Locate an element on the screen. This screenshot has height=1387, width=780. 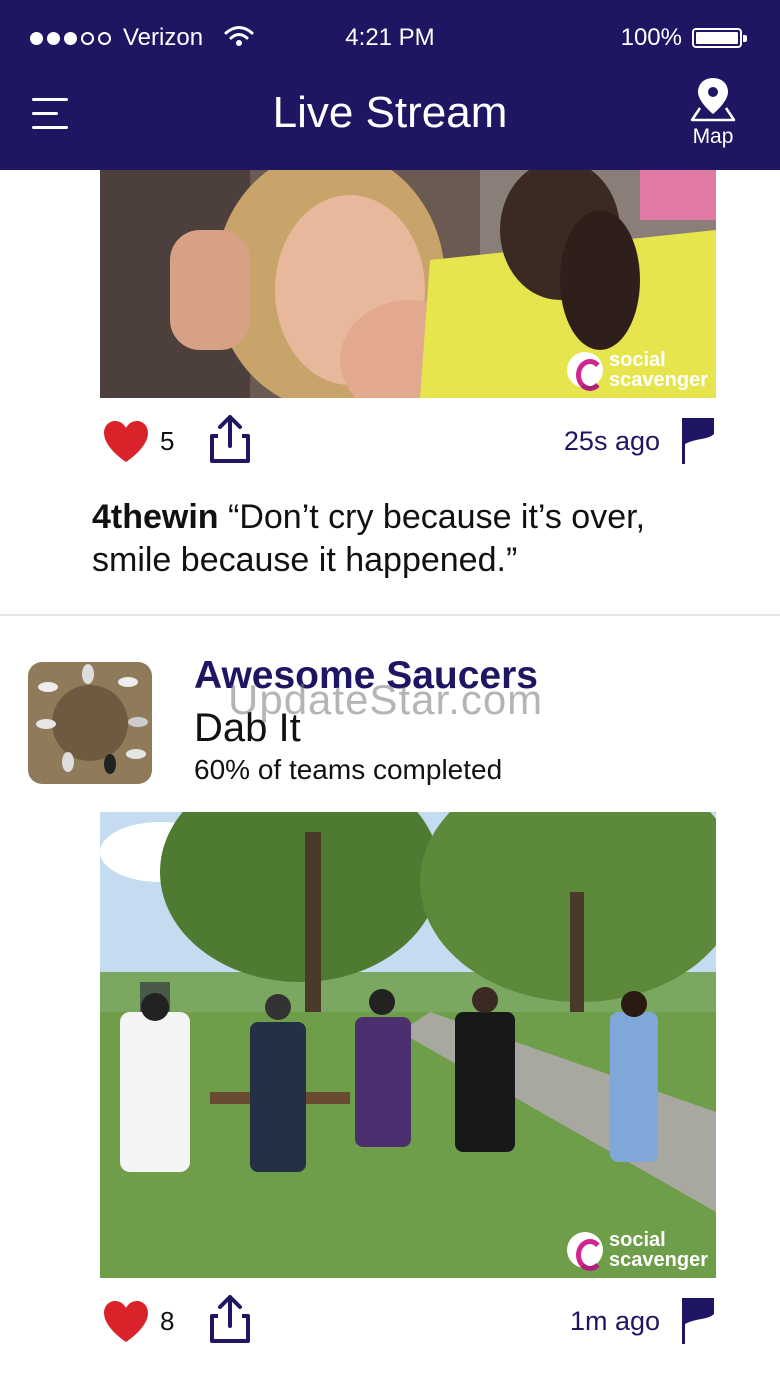
feet-circle-photo is located at coordinates (90, 723).